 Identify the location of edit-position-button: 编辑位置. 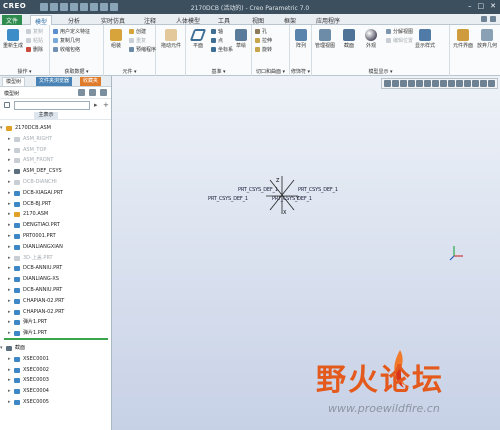
(399, 41).